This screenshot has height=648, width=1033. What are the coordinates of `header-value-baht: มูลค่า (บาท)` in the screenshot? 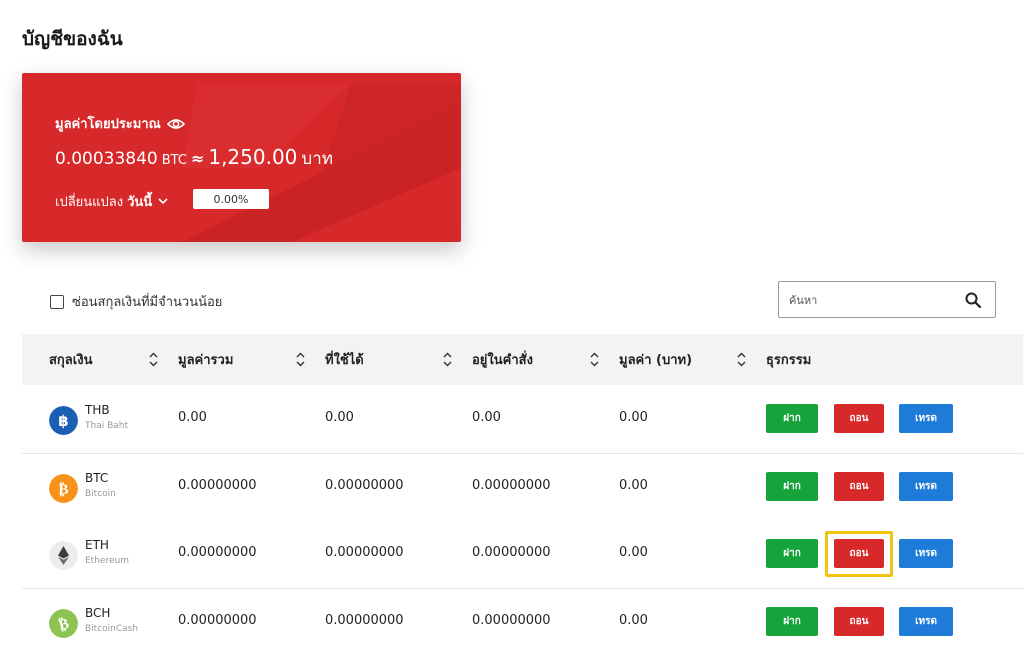 It's located at (655, 359).